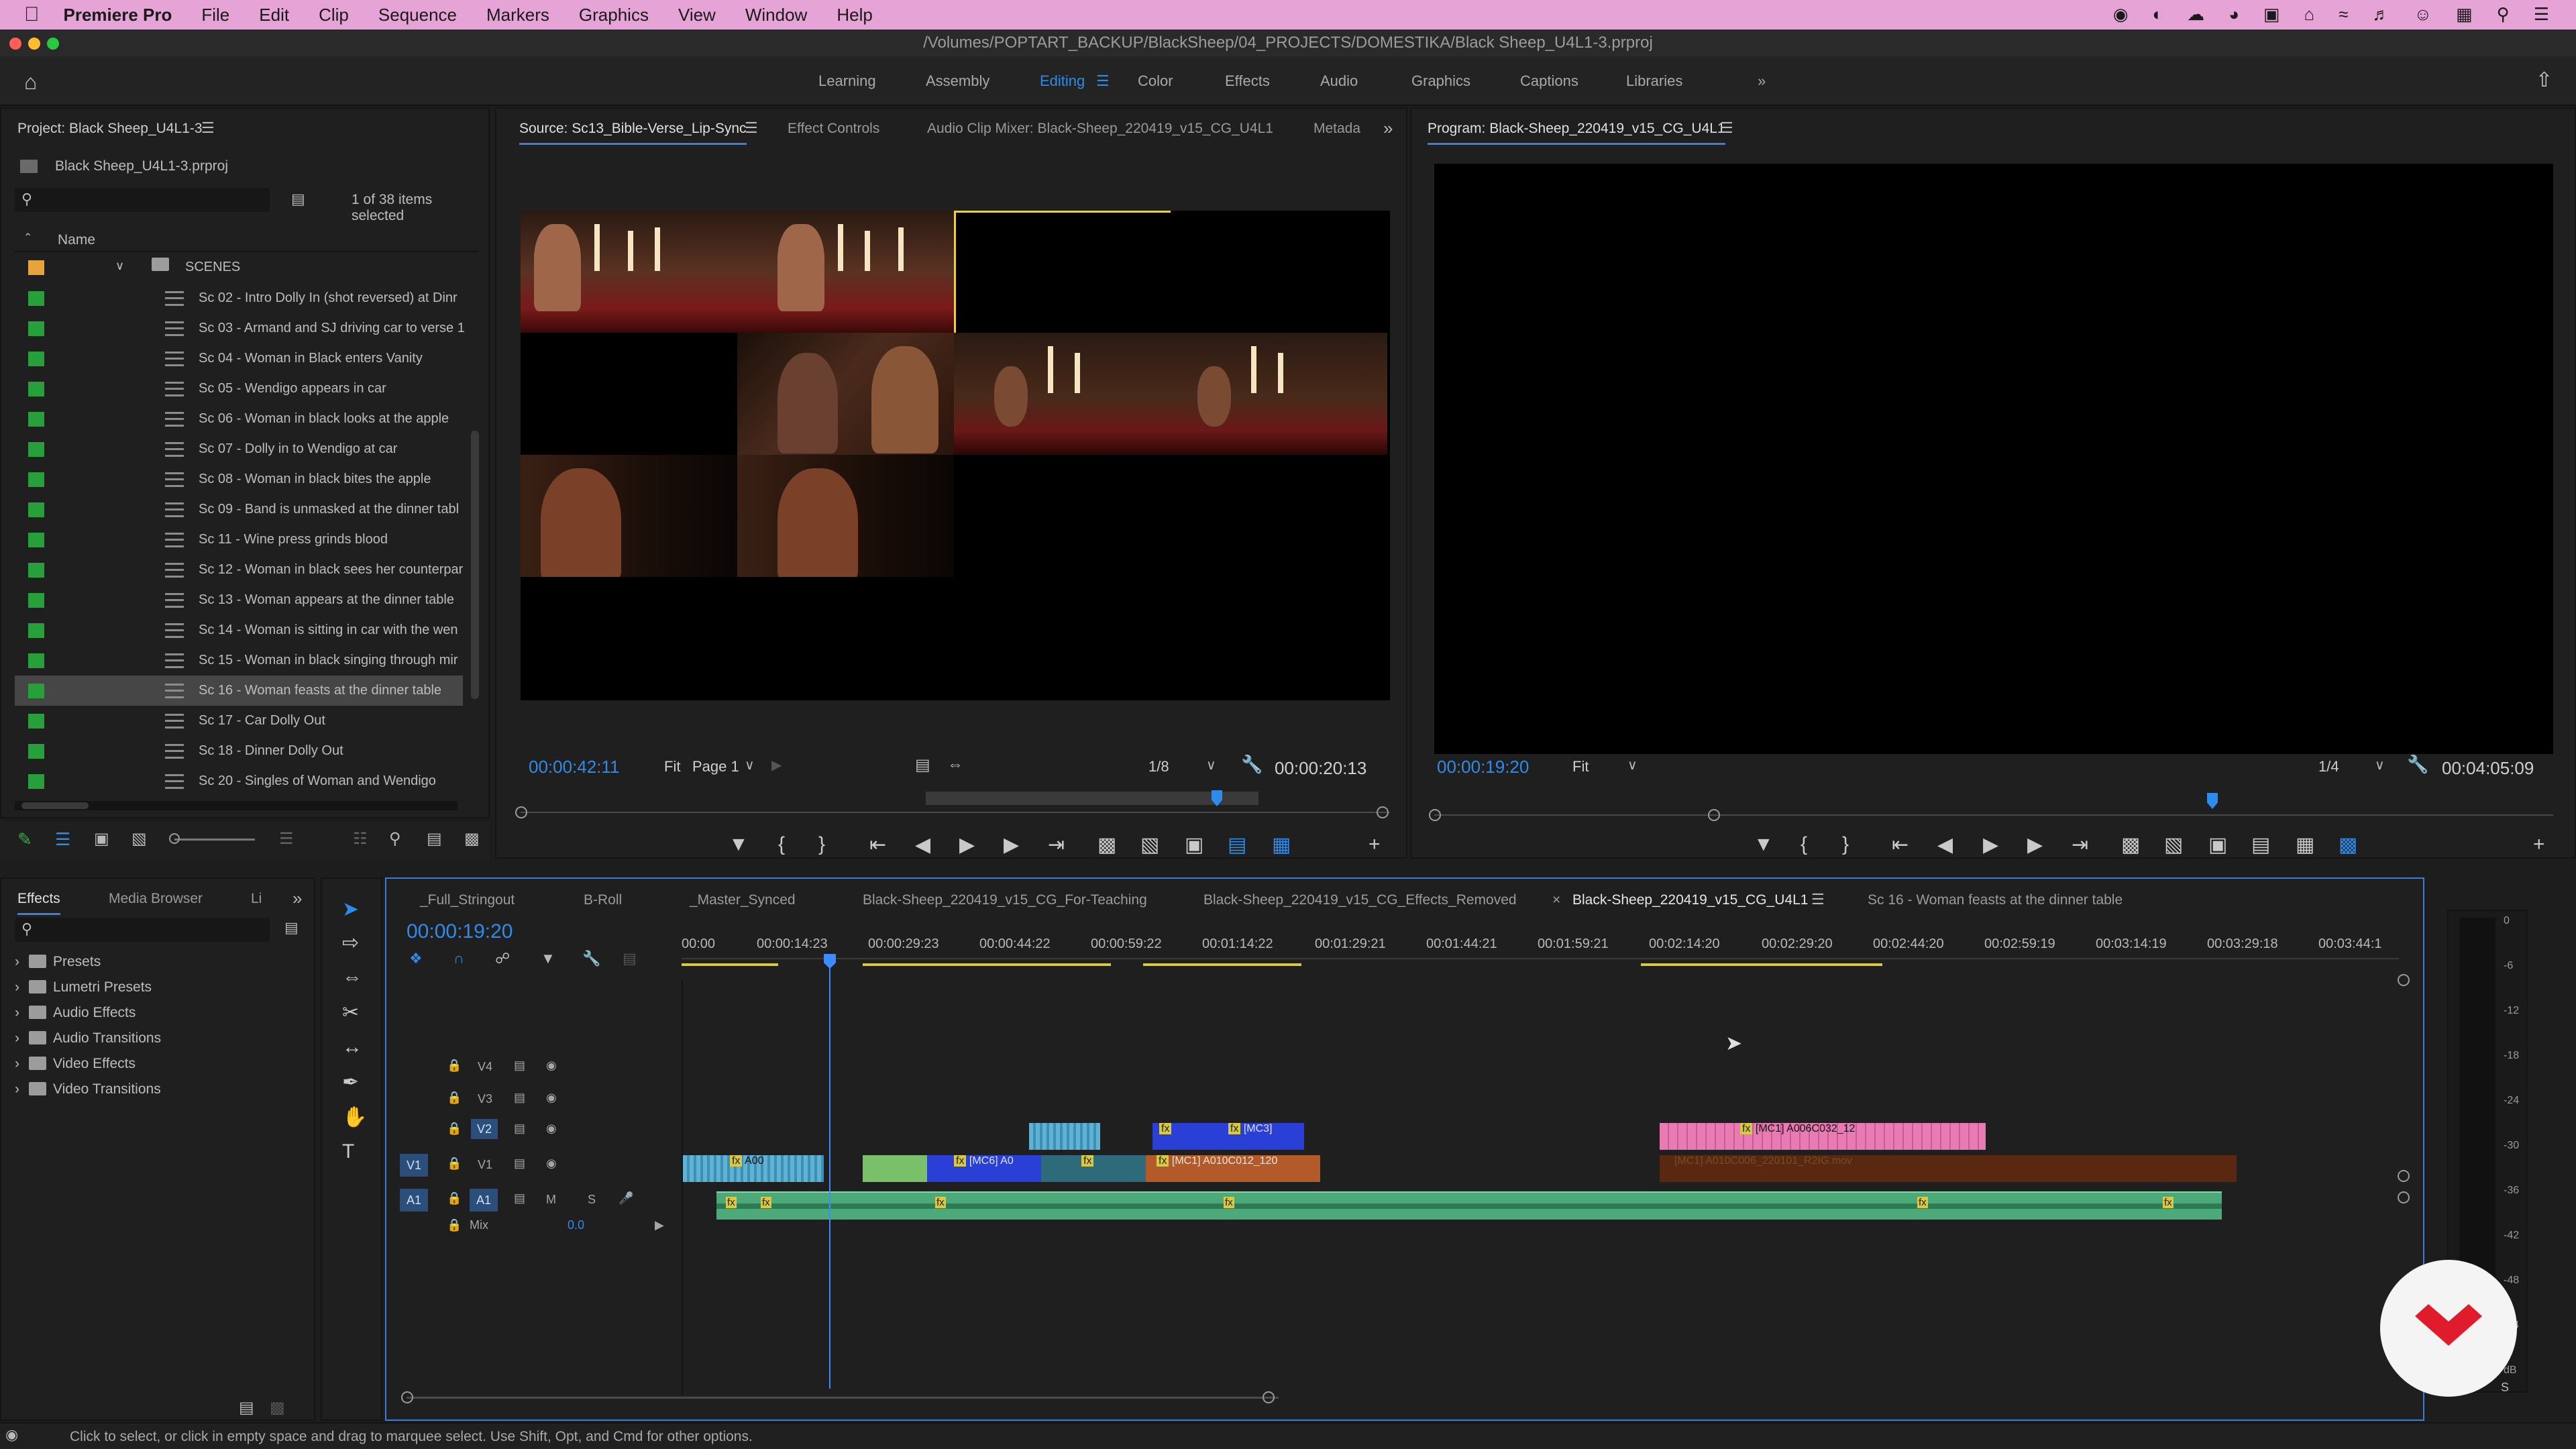 The image size is (2576, 1449). I want to click on a1-audio-clip: fx fx fx fx fx fx, so click(1469, 1205).